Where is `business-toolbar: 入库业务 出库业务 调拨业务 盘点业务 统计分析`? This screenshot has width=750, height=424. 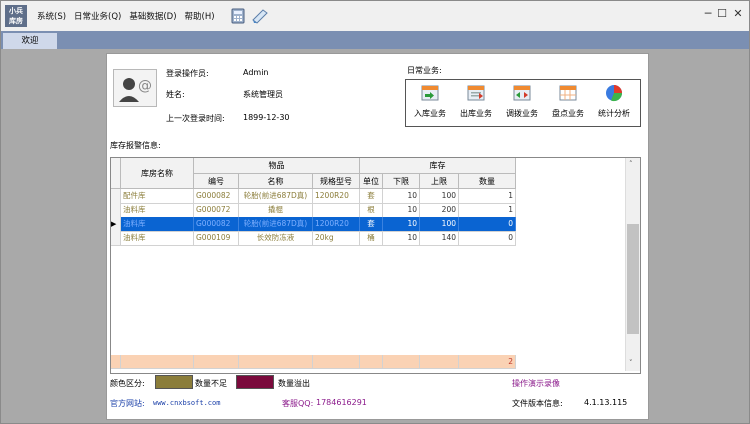
business-toolbar: 入库业务 出库业务 调拨业务 盘点业务 统计分析 is located at coordinates (523, 103).